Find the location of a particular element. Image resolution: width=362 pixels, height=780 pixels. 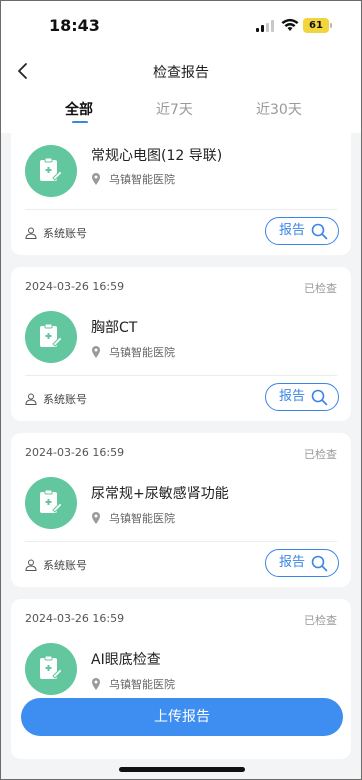

home-indicator is located at coordinates (182, 769).